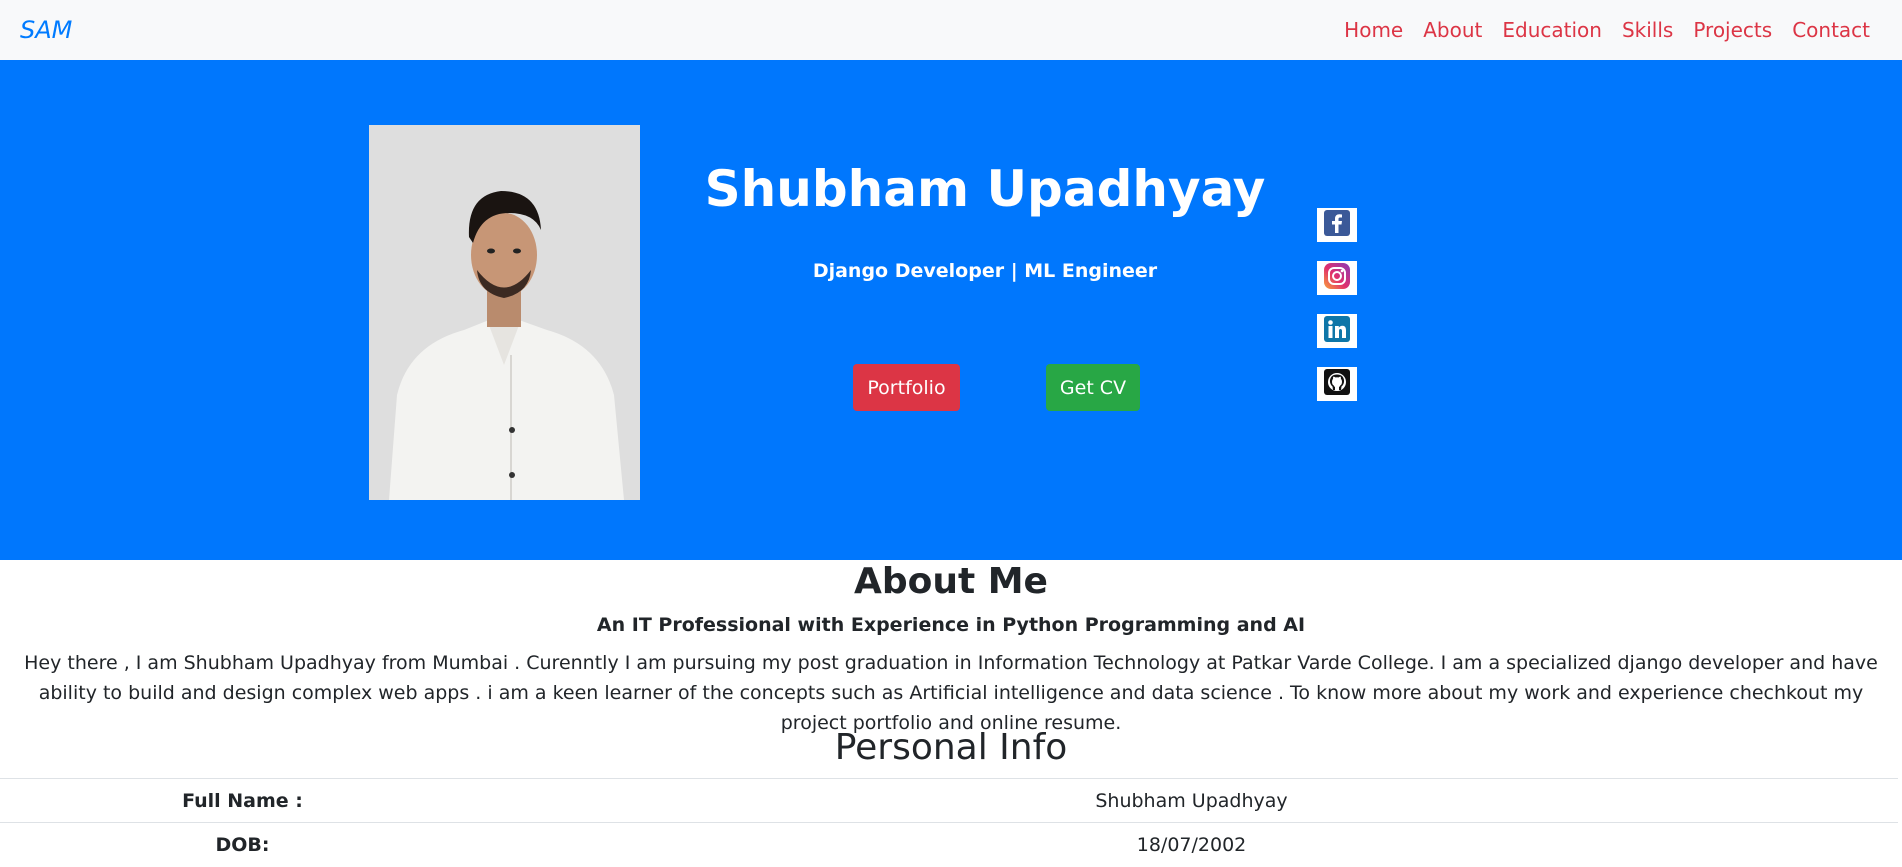 The height and width of the screenshot is (867, 1902). I want to click on nav-link-projects: Projects, so click(1732, 30).